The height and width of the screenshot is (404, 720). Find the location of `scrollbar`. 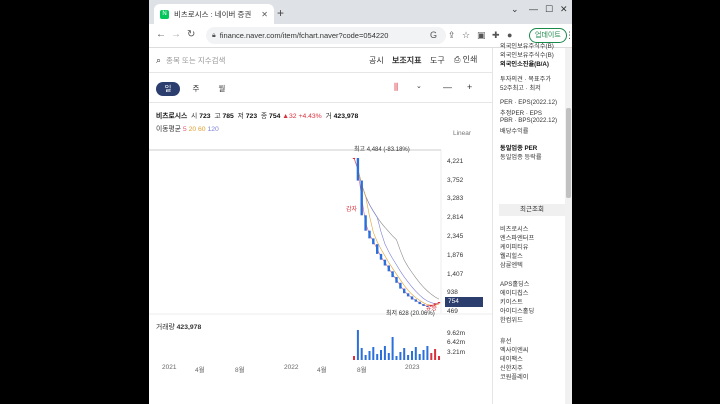

scrollbar is located at coordinates (568, 226).